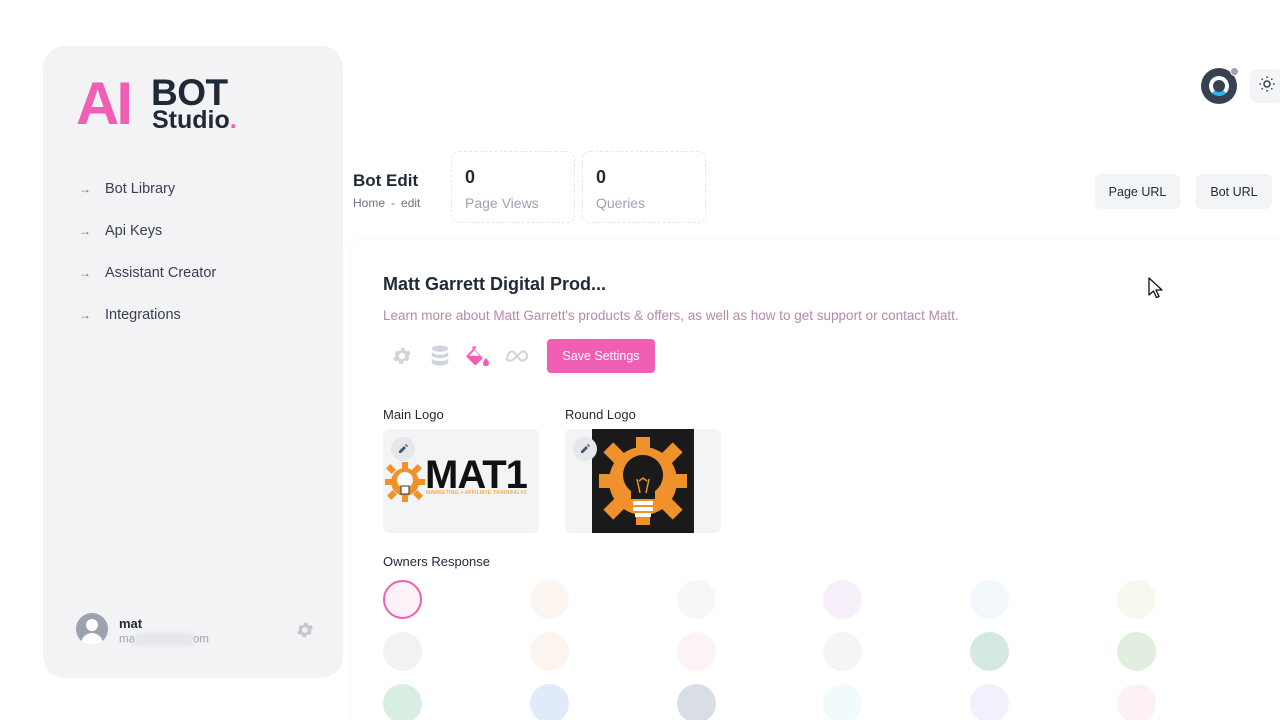 This screenshot has height=720, width=1280. What do you see at coordinates (164, 639) in the screenshot?
I see `user-email: ma om` at bounding box center [164, 639].